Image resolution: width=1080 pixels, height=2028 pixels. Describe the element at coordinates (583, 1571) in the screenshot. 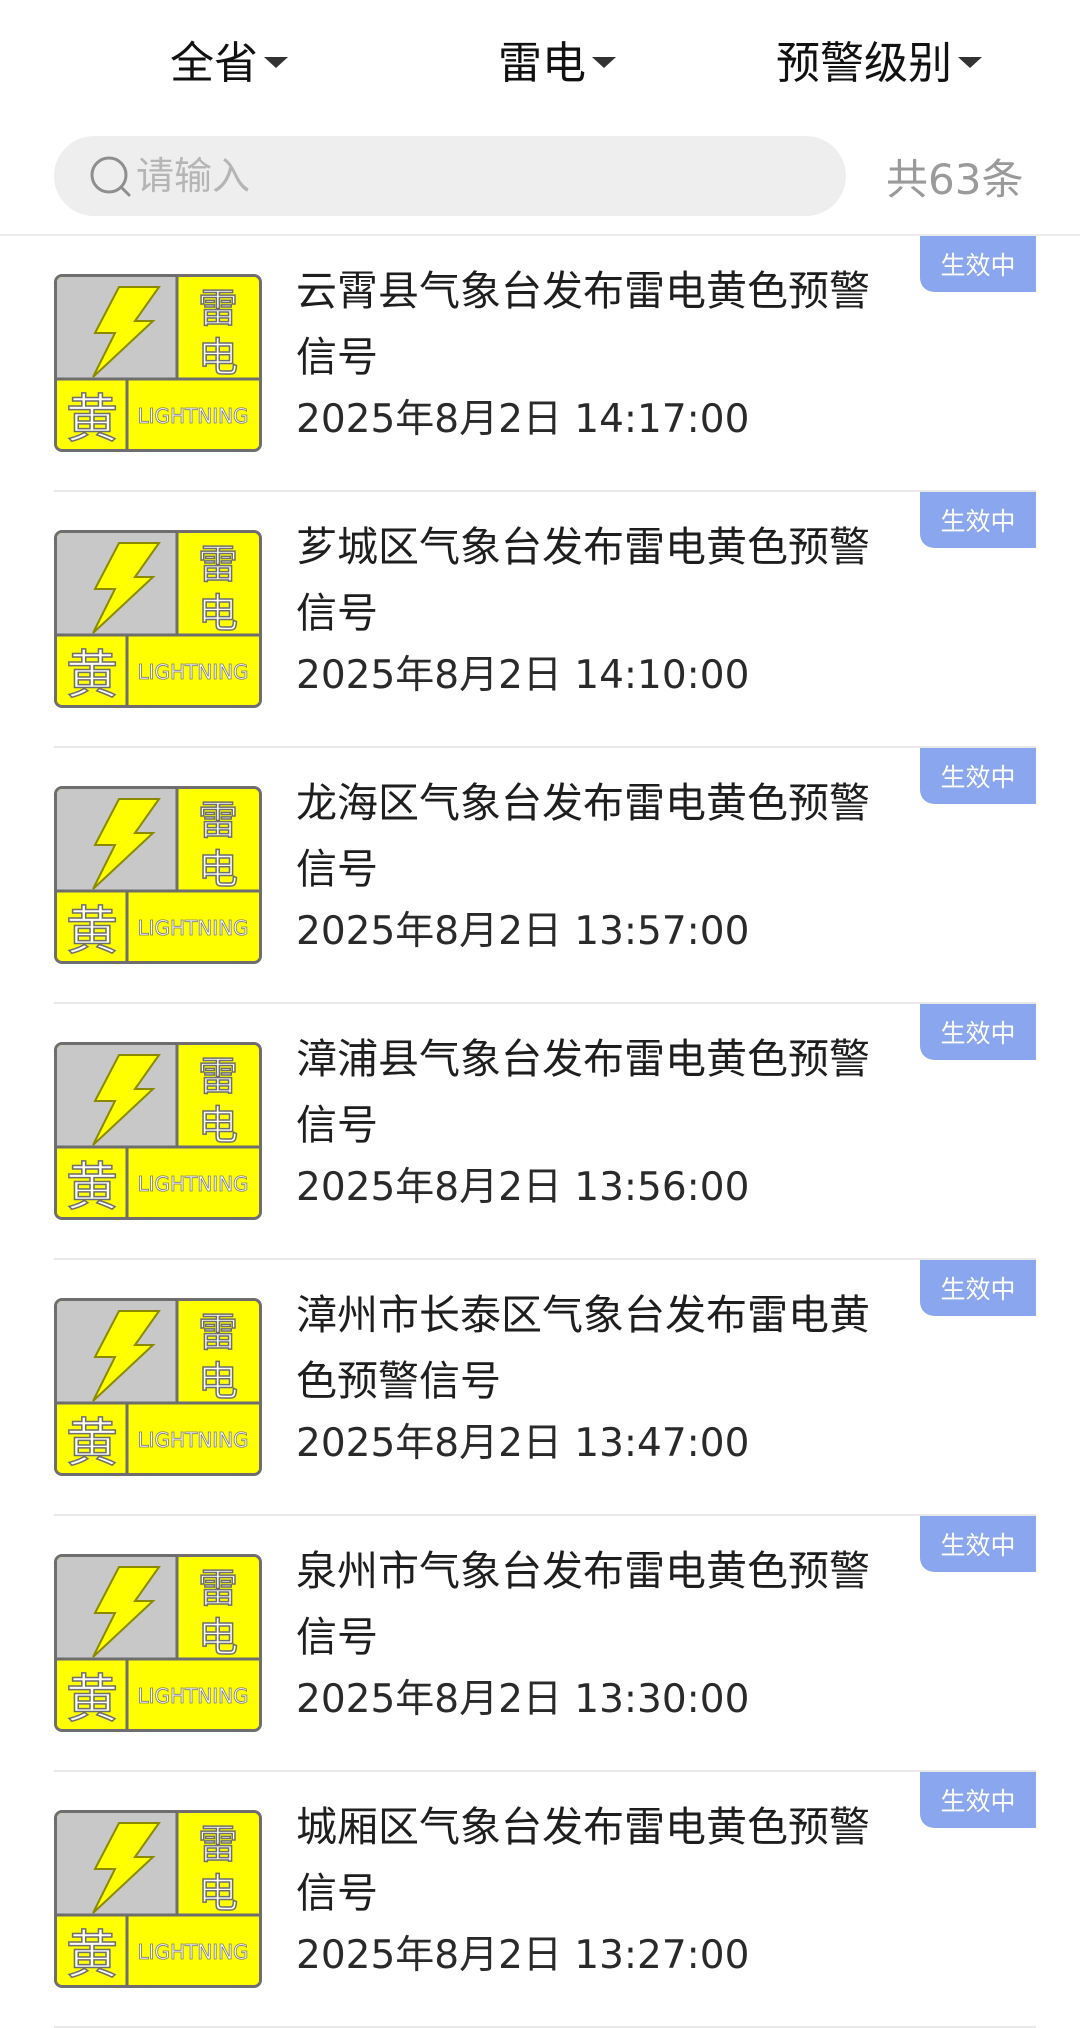

I see `item-title-line-1: 泉州市气象台发布雷电黄色预警` at that location.